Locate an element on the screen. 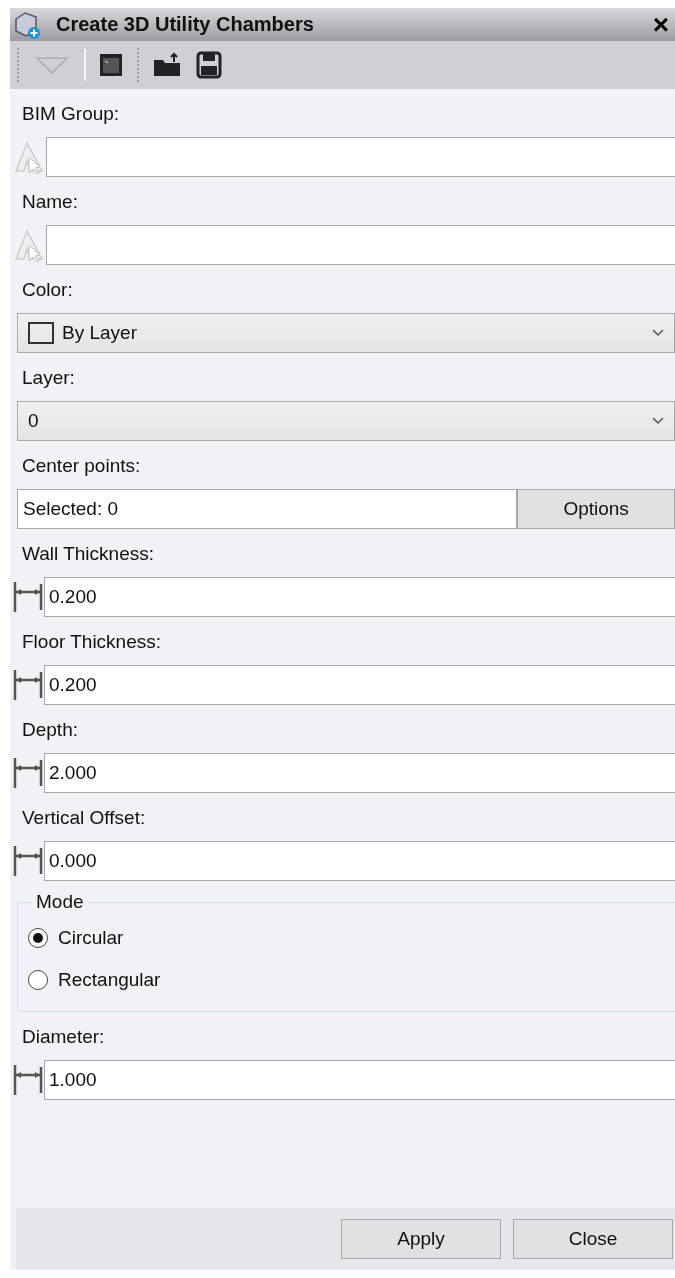 This screenshot has height=1278, width=675. field-label: Depth: is located at coordinates (50, 730).